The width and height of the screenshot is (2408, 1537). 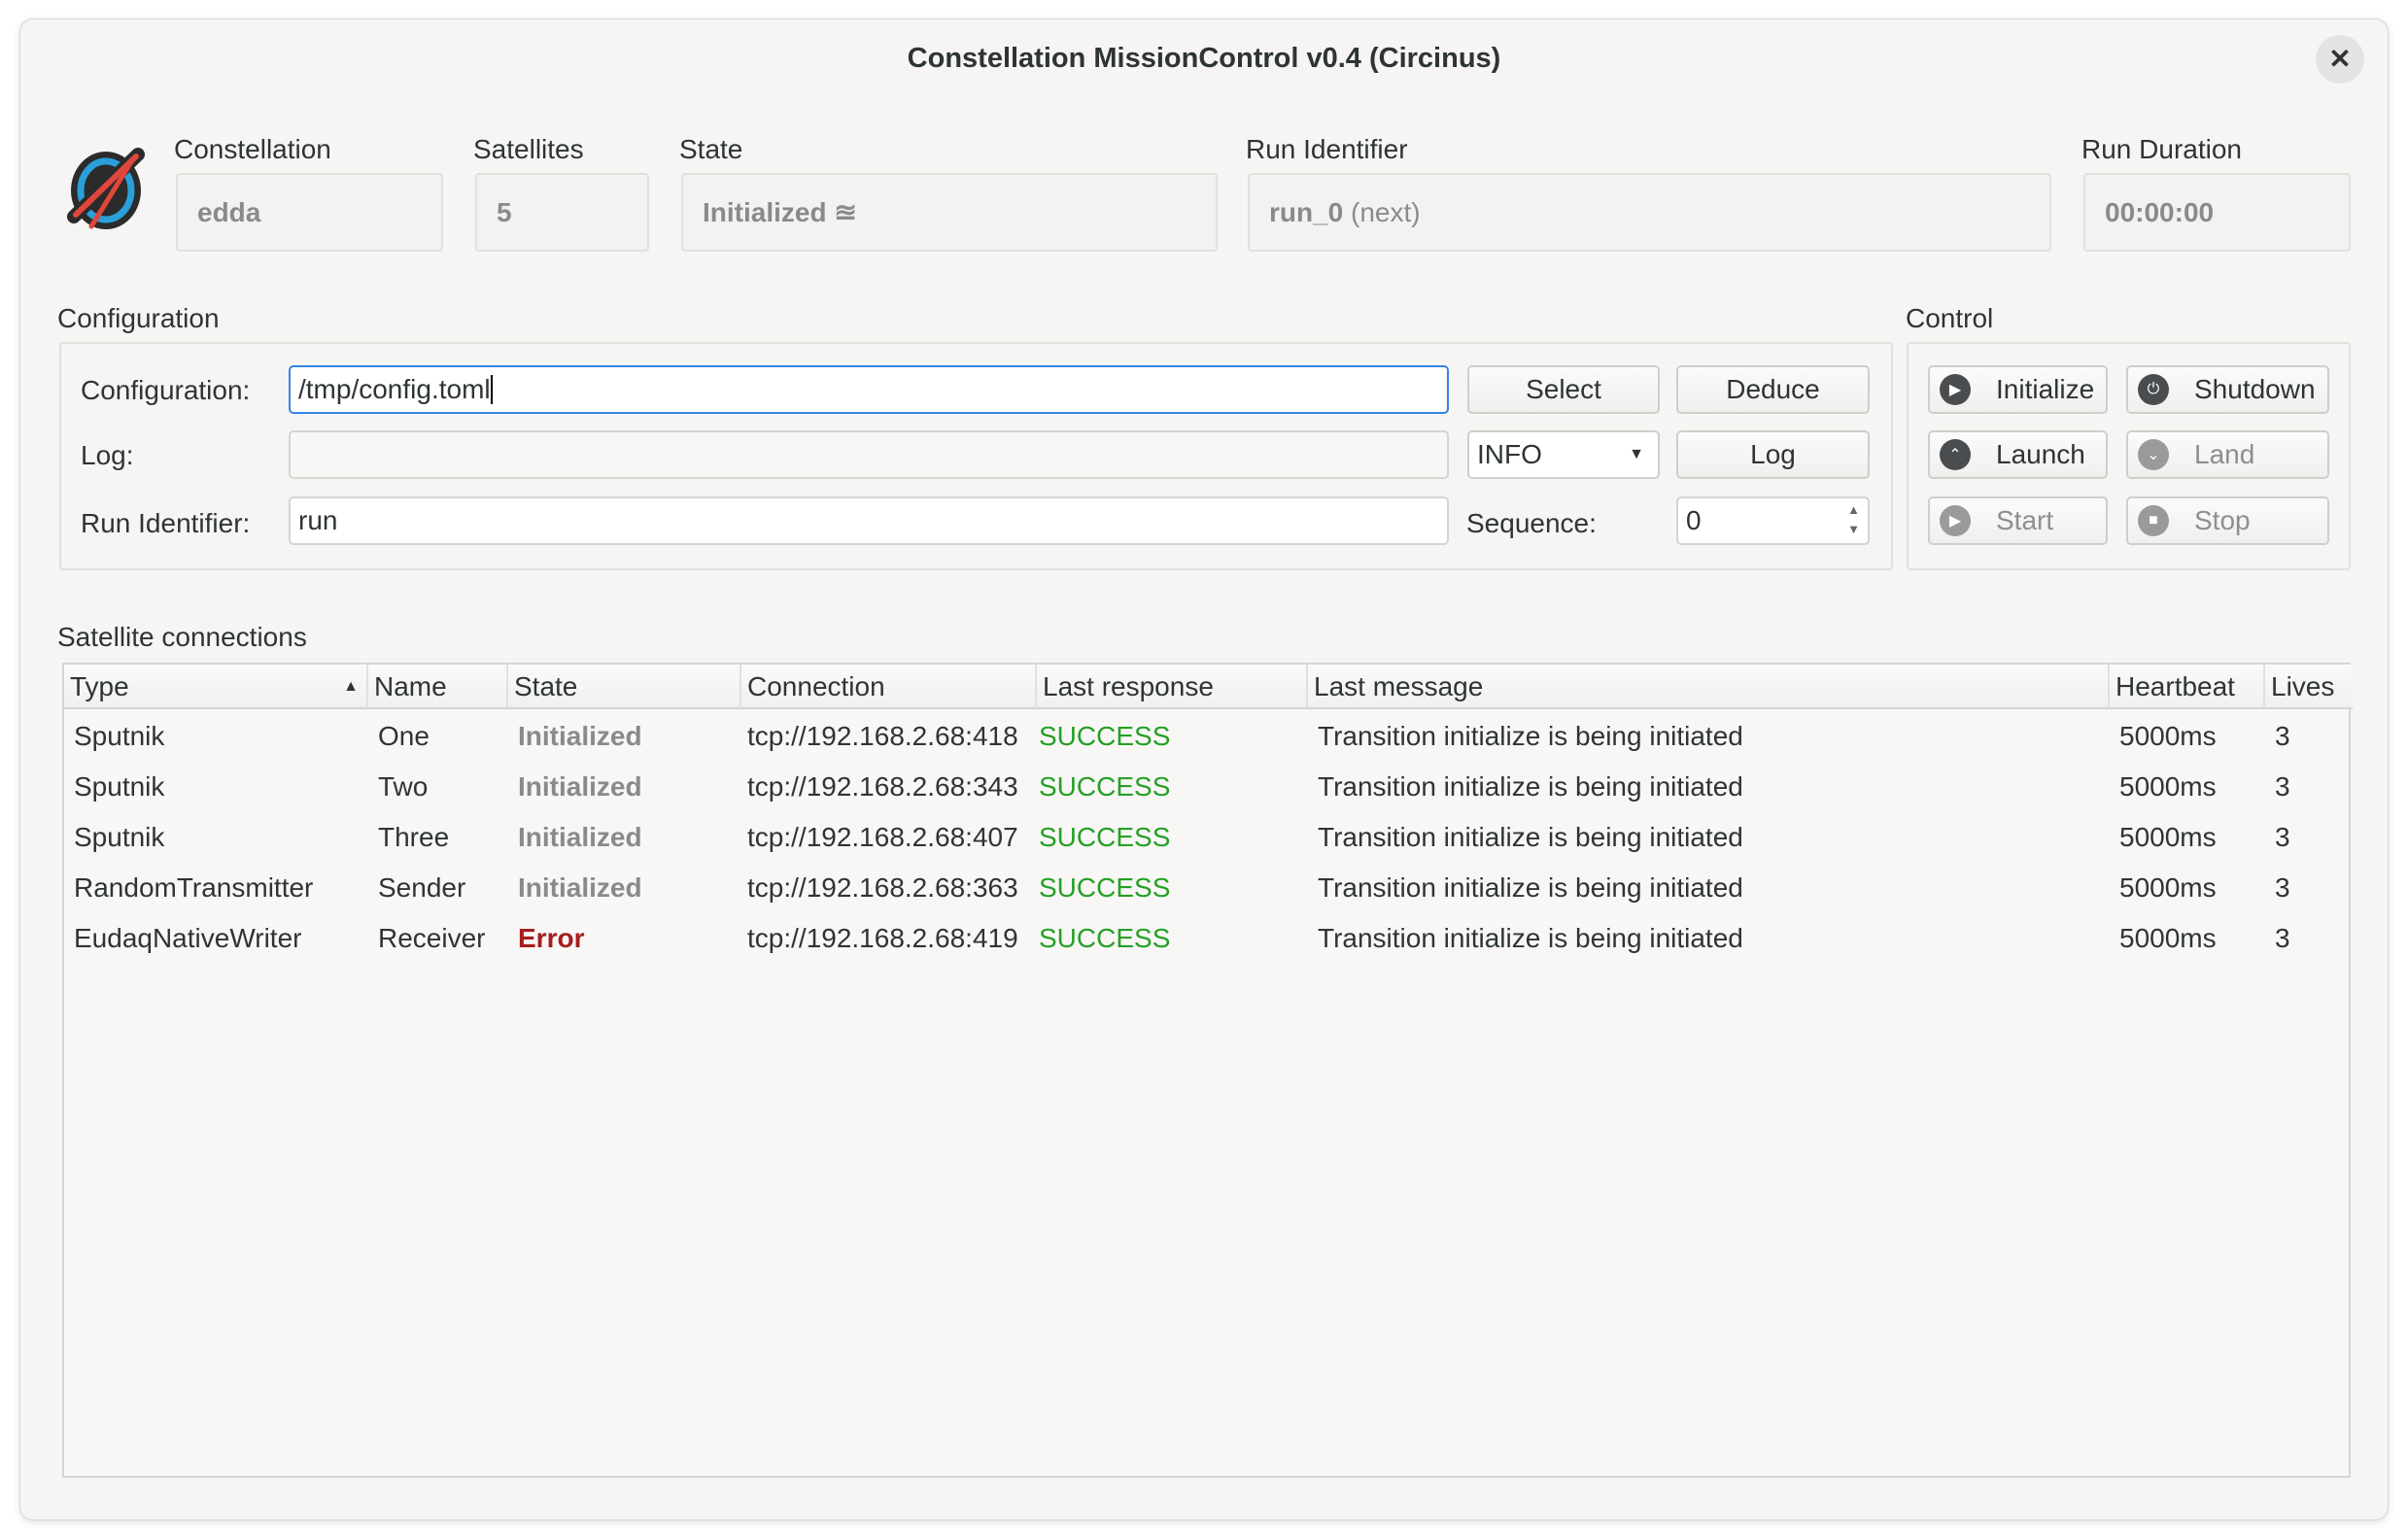 I want to click on cell-name: One, so click(x=404, y=736).